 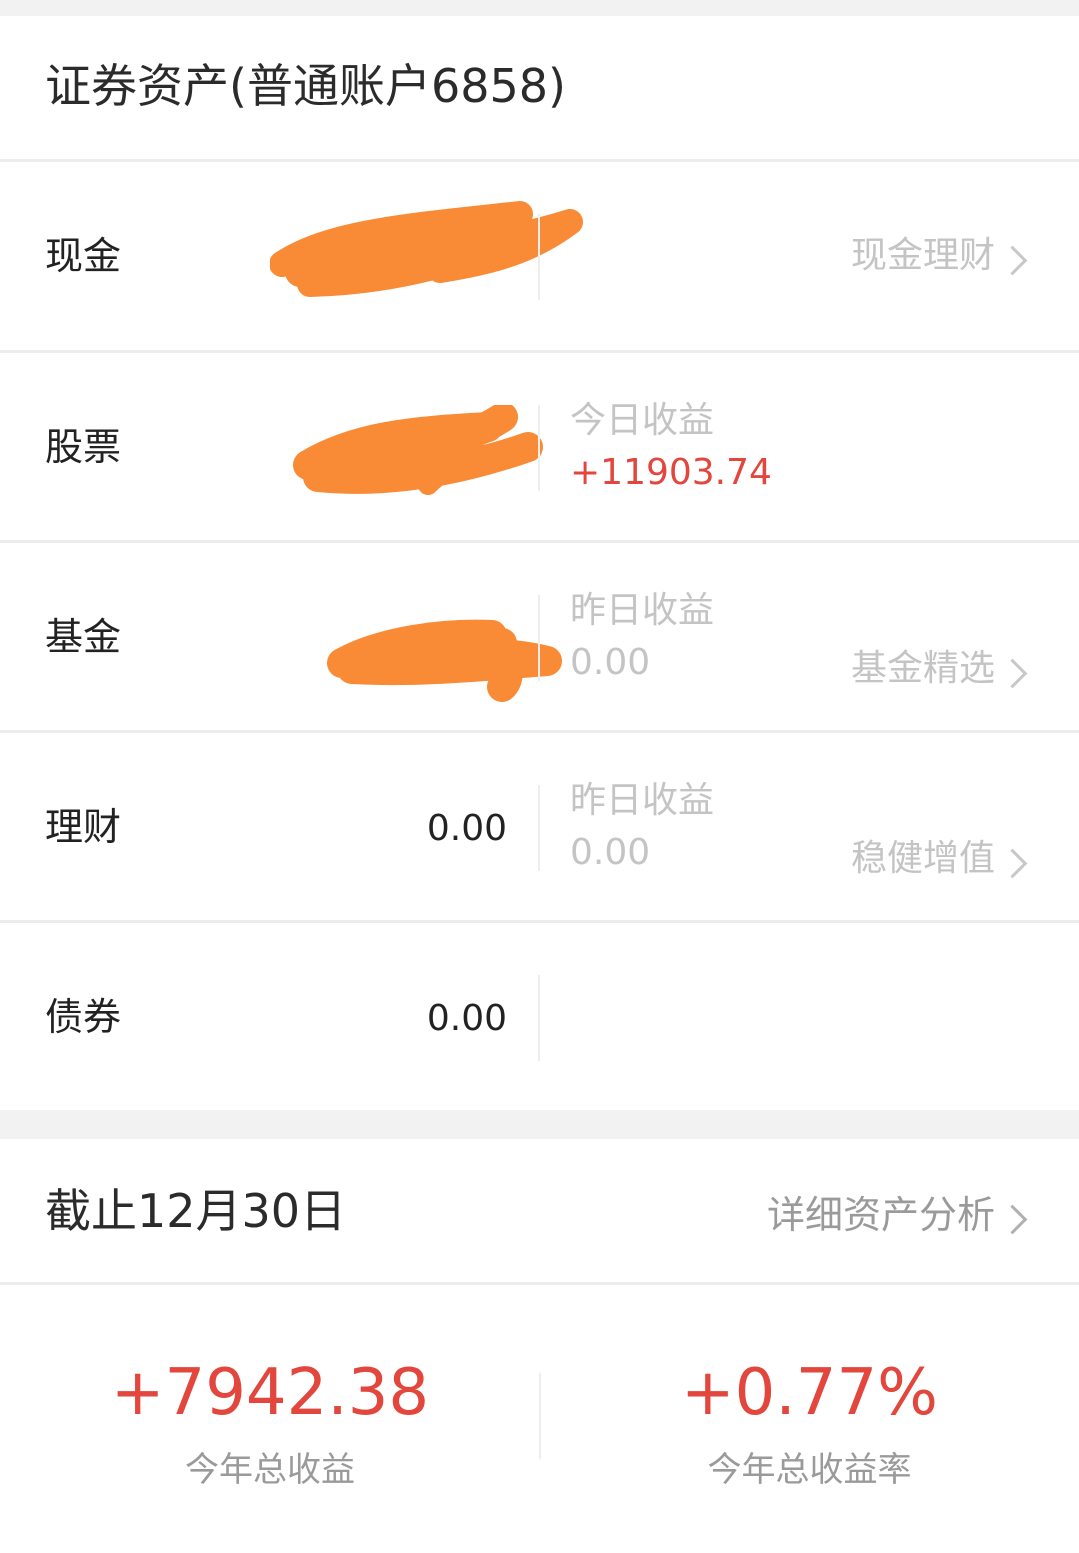 What do you see at coordinates (83, 1017) in the screenshot?
I see `row-label-bond: 债券` at bounding box center [83, 1017].